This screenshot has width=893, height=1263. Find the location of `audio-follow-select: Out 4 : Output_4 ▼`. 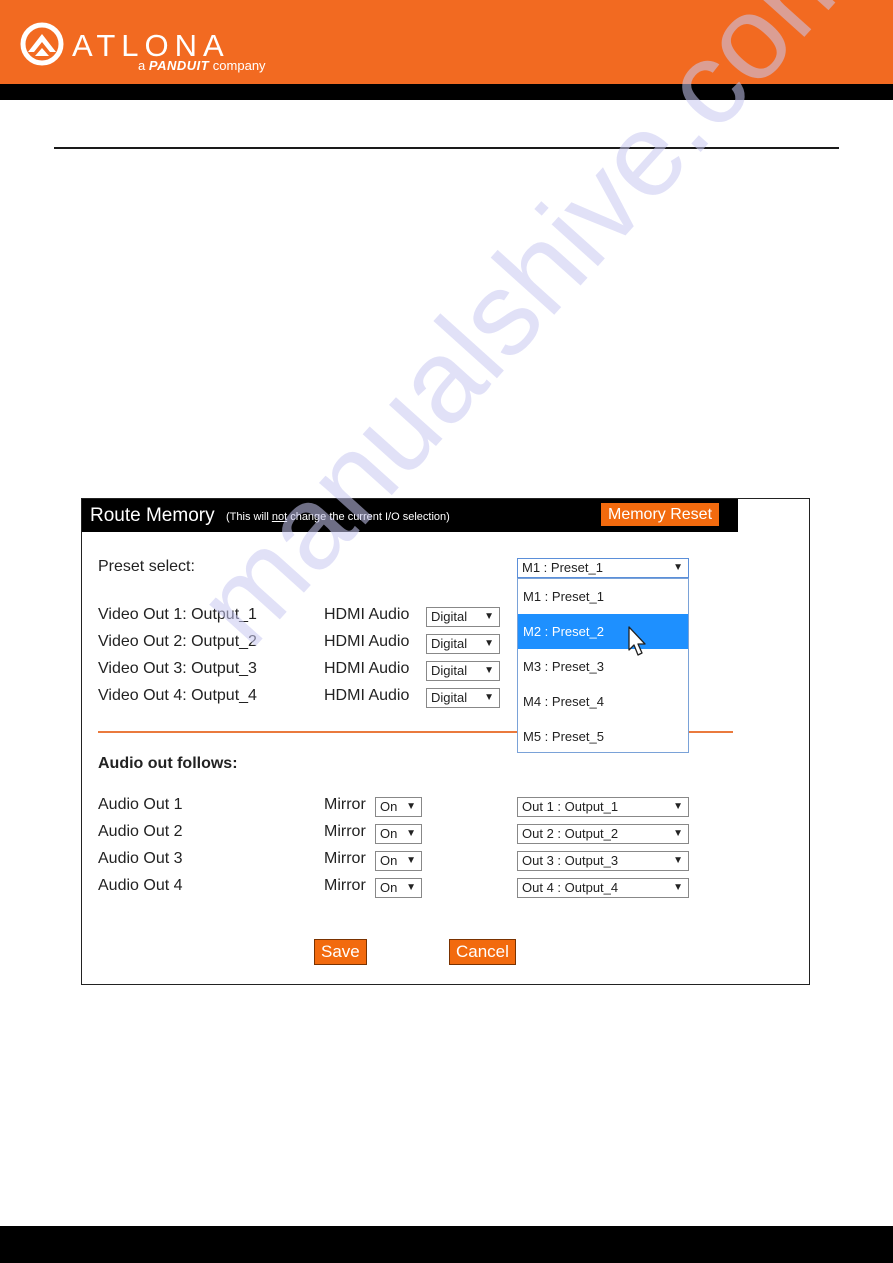

audio-follow-select: Out 4 : Output_4 ▼ is located at coordinates (603, 888).